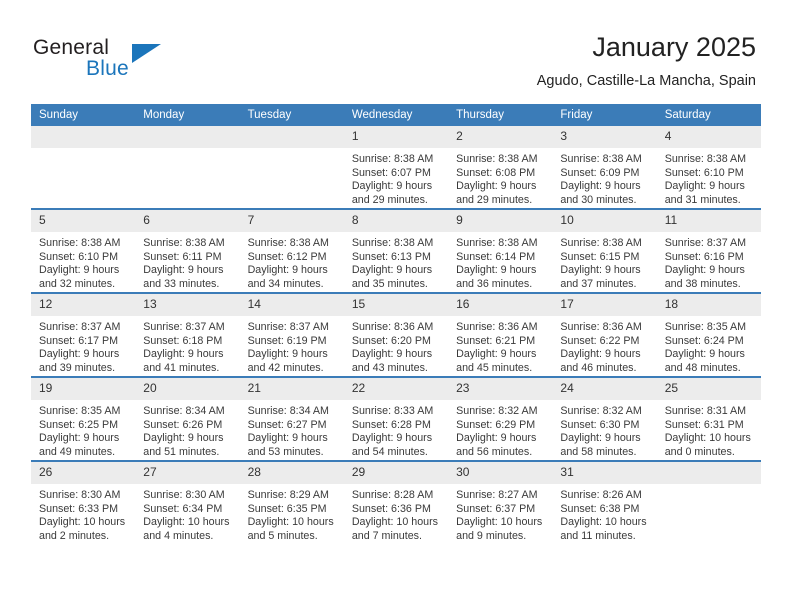  I want to click on general-blue-logo: General Blue, so click(113, 60).